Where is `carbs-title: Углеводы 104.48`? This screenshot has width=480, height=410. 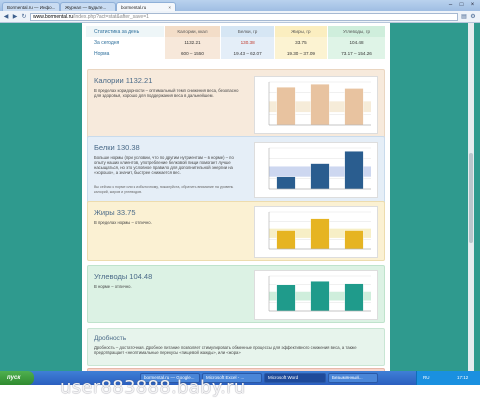
carbs-title: Углеводы 104.48 is located at coordinates (123, 276).